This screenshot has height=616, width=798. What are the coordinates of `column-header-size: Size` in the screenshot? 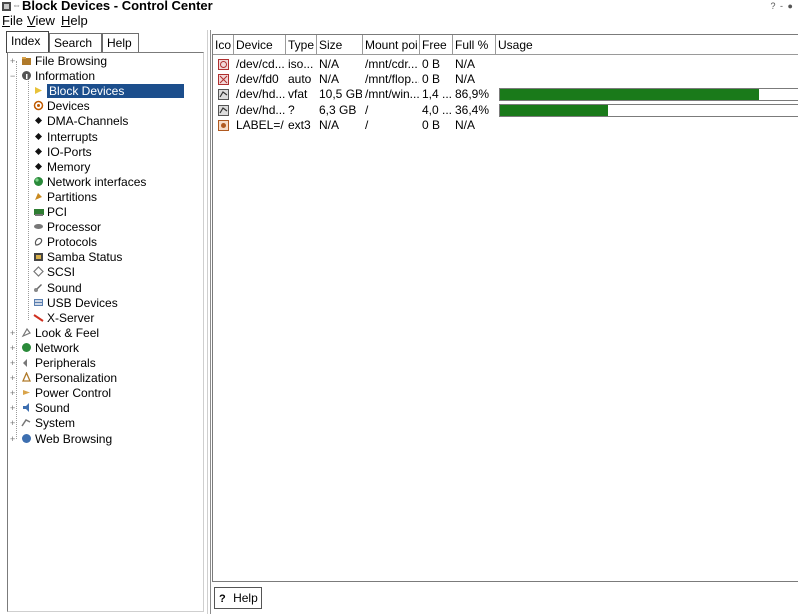 It's located at (340, 45).